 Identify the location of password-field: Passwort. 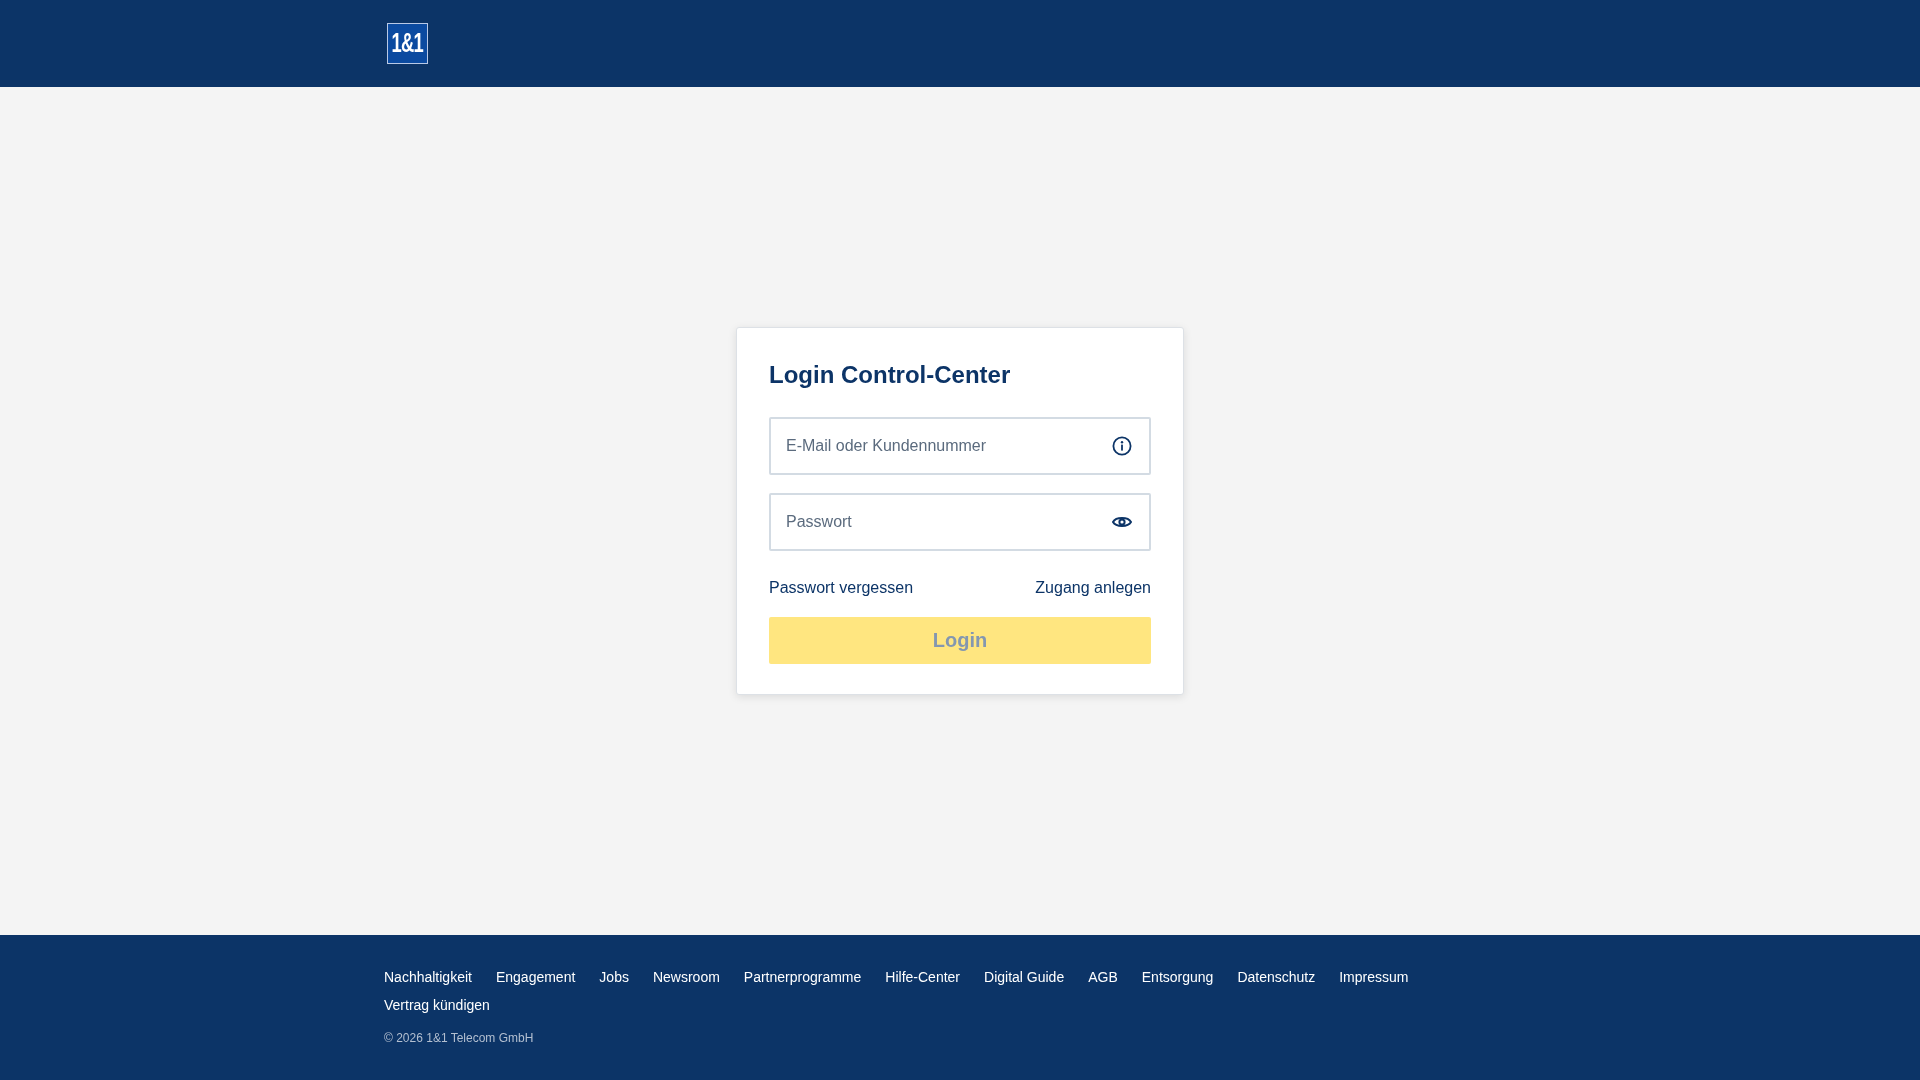
(960, 522).